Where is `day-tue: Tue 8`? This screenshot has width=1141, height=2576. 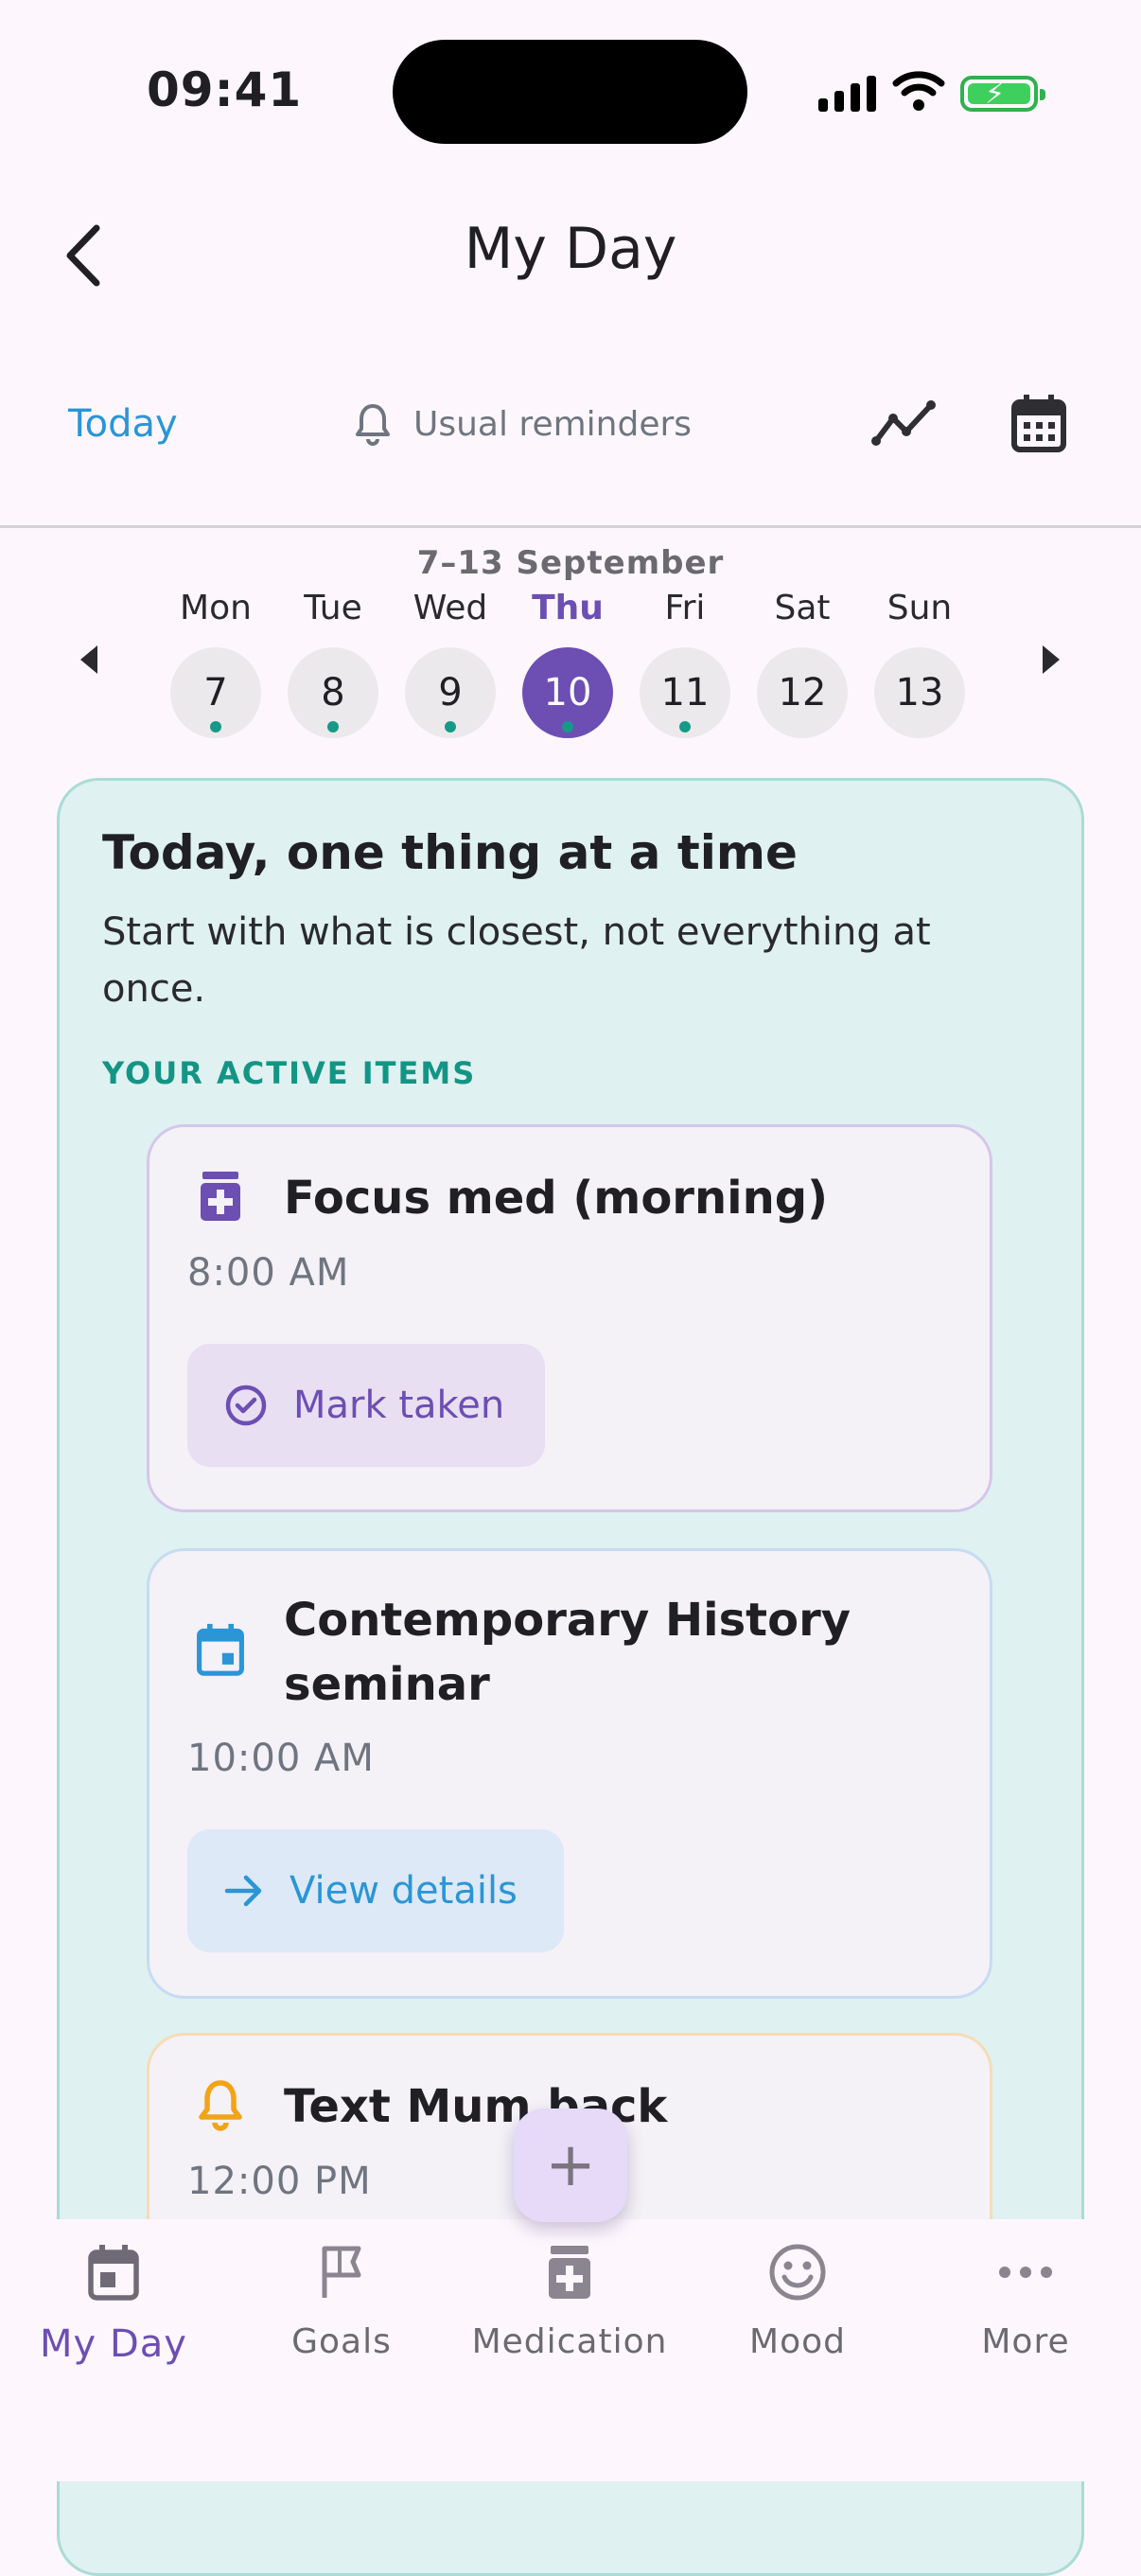
day-tue: Tue 8 is located at coordinates (333, 663).